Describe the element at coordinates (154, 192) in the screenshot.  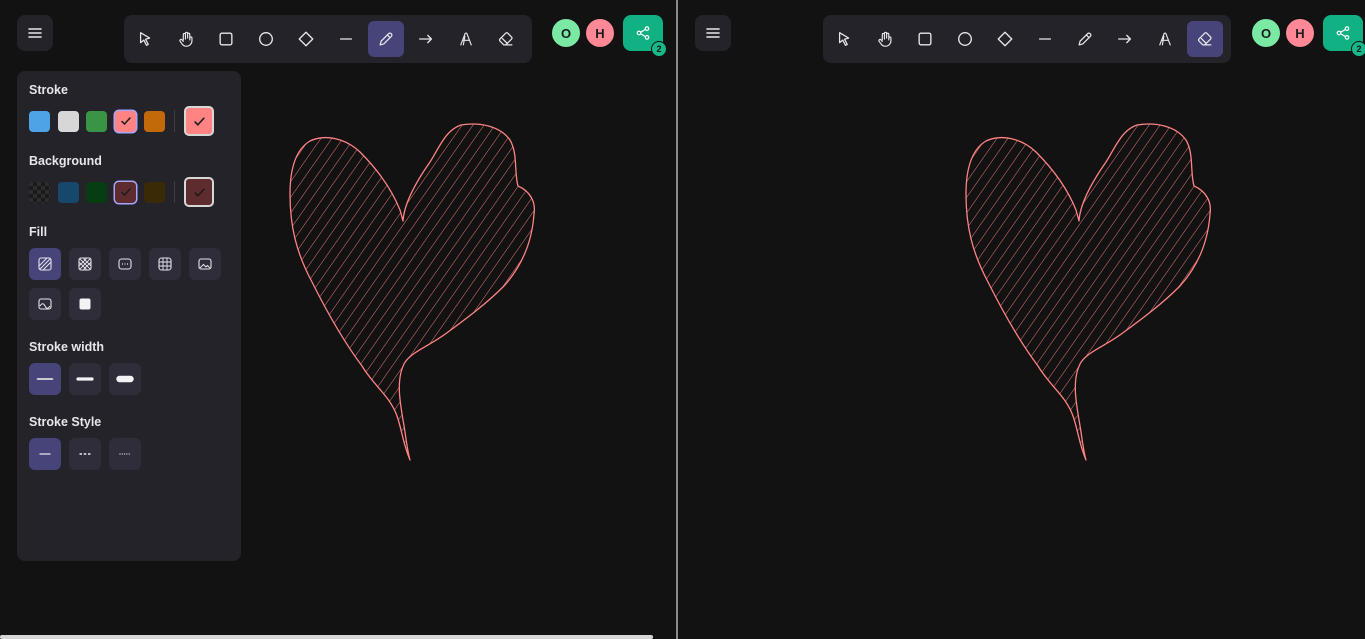
I see `background-swatch-orange` at that location.